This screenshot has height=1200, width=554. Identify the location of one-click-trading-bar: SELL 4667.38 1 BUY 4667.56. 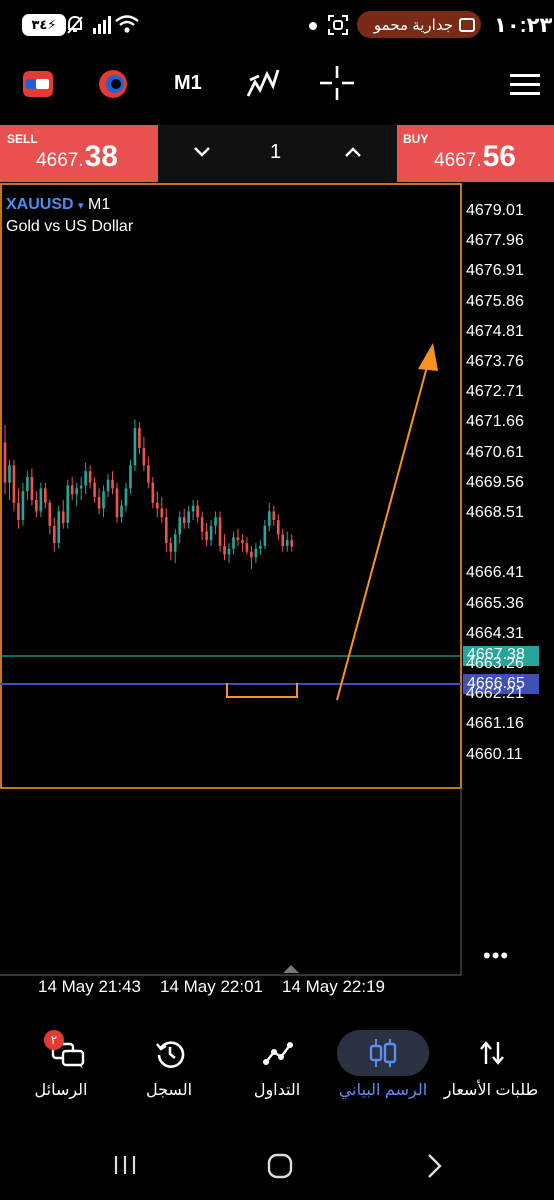
(277, 154).